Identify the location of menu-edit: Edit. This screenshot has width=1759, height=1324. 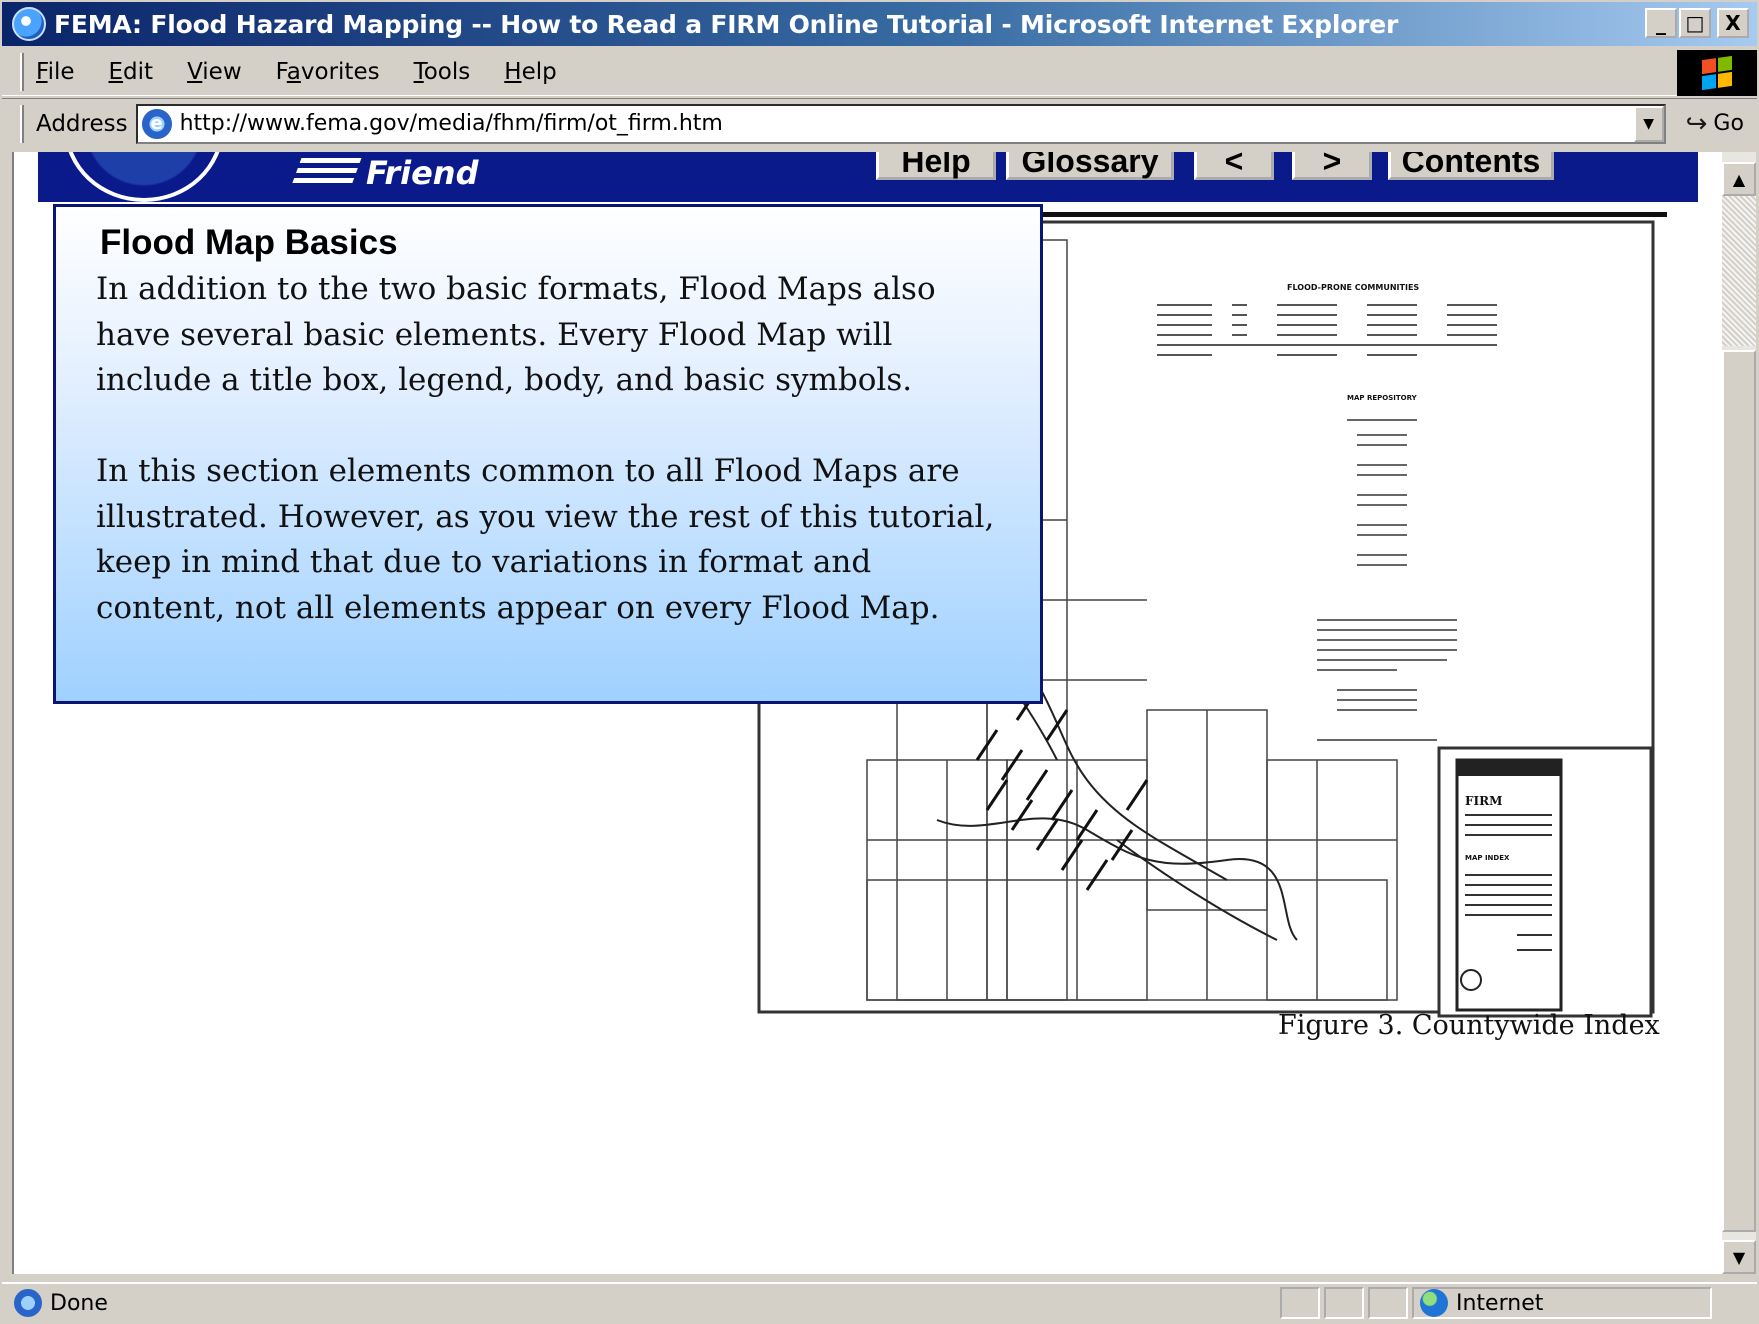
(131, 72).